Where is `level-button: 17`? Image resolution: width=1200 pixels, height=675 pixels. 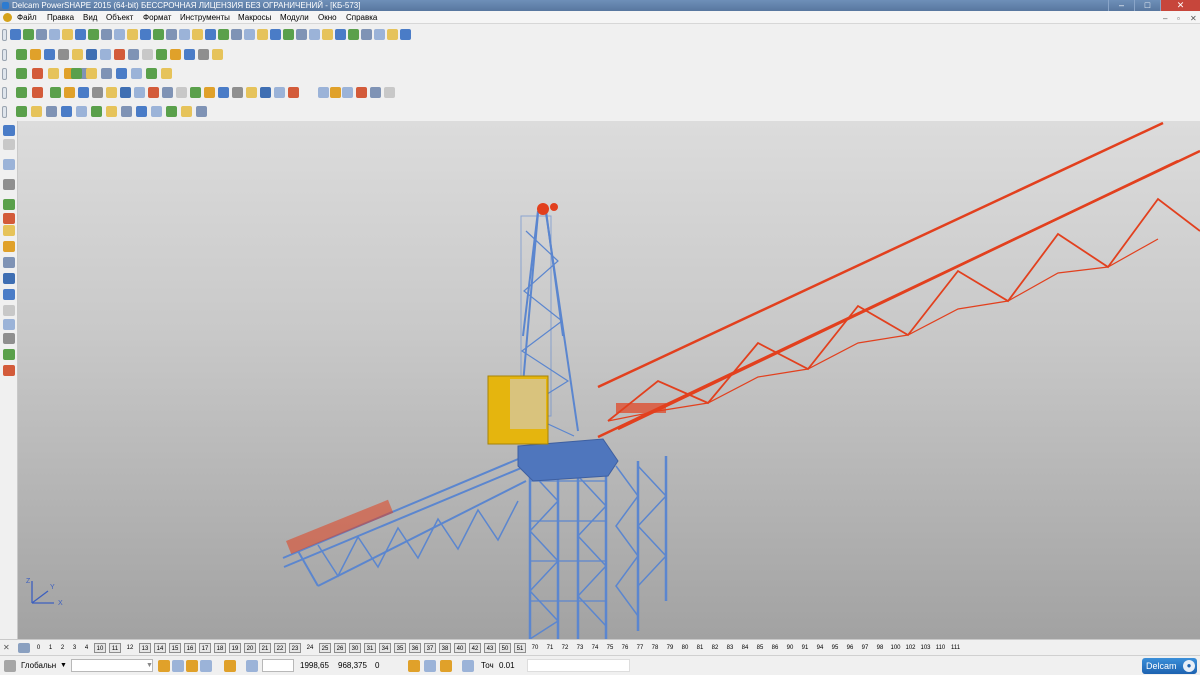 level-button: 17 is located at coordinates (205, 648).